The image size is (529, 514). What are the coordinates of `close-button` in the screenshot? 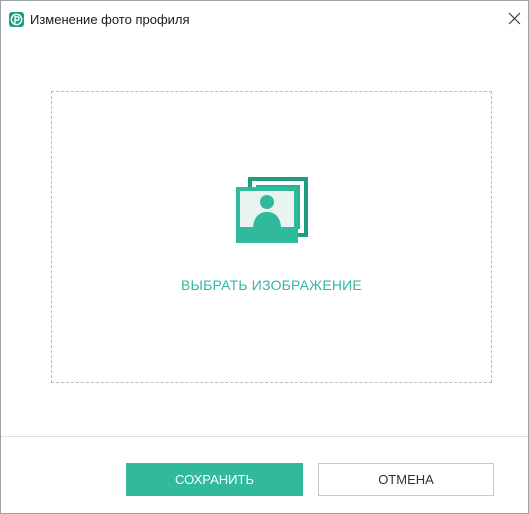 It's located at (515, 19).